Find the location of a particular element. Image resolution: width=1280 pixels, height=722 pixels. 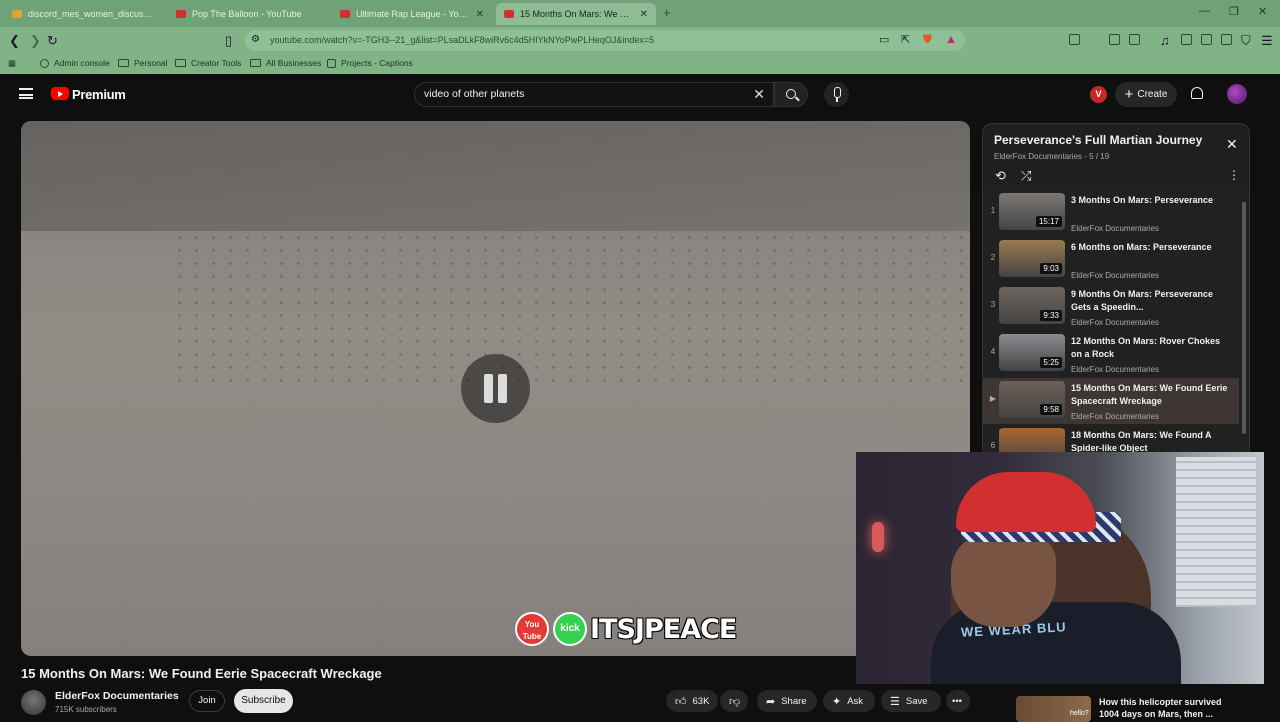

maximize-icon: ❐ is located at coordinates (1234, 11).